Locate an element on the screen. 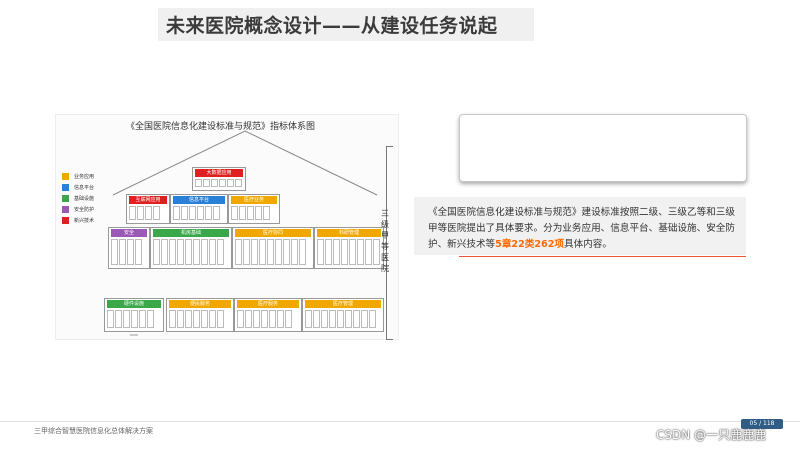 This screenshot has height=450, width=800. diagram-legend: 业务应用 信息平台 基础设施 安全防护 新兴技术 is located at coordinates (78, 198).